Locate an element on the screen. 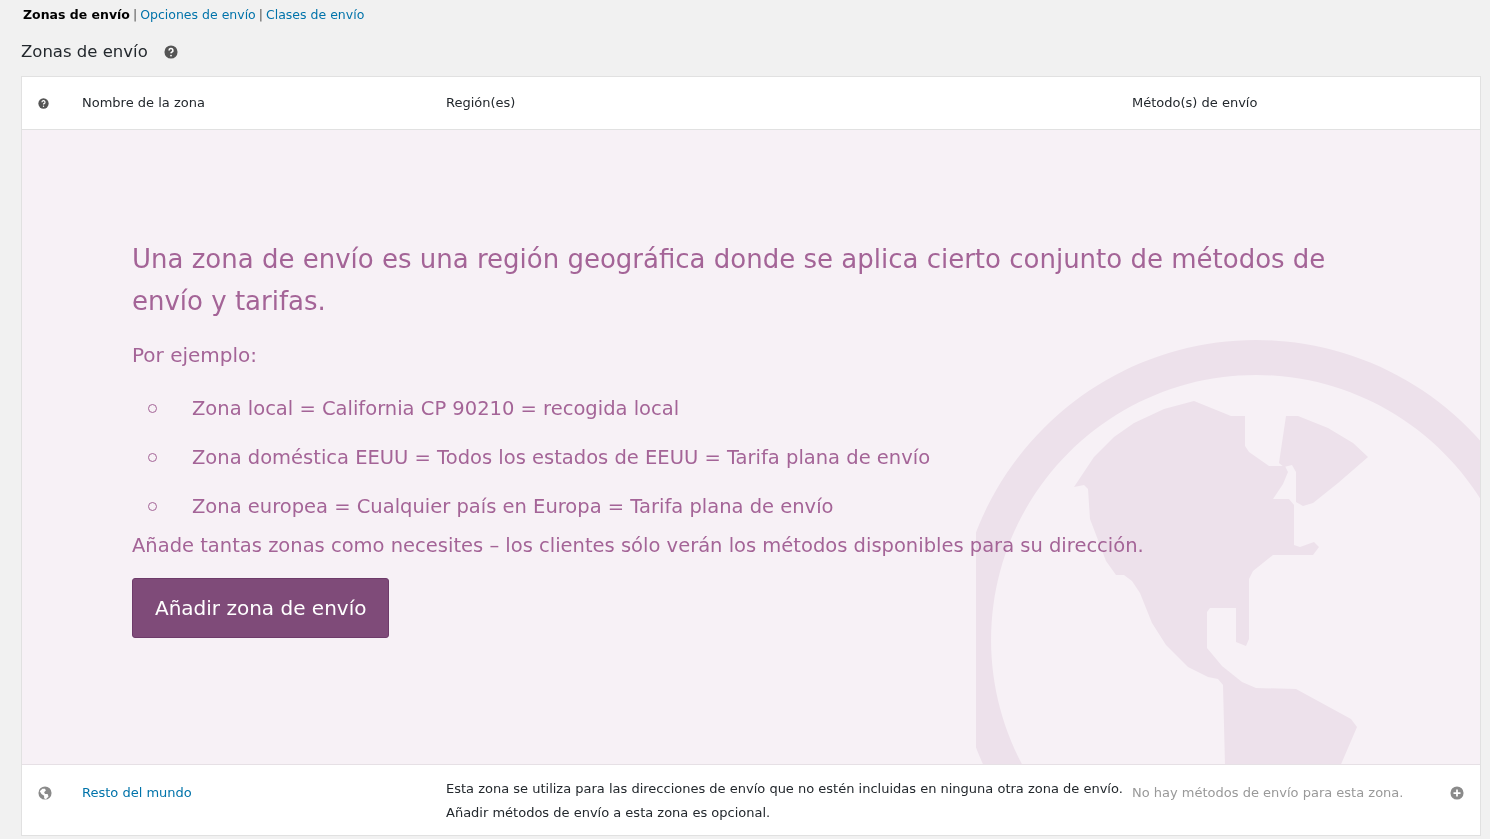 This screenshot has width=1490, height=839. zone-description: Esta zona se utiliza para las direcciones de envío que no estén incluidas en ninguna otra zona de envío. is located at coordinates (784, 788).